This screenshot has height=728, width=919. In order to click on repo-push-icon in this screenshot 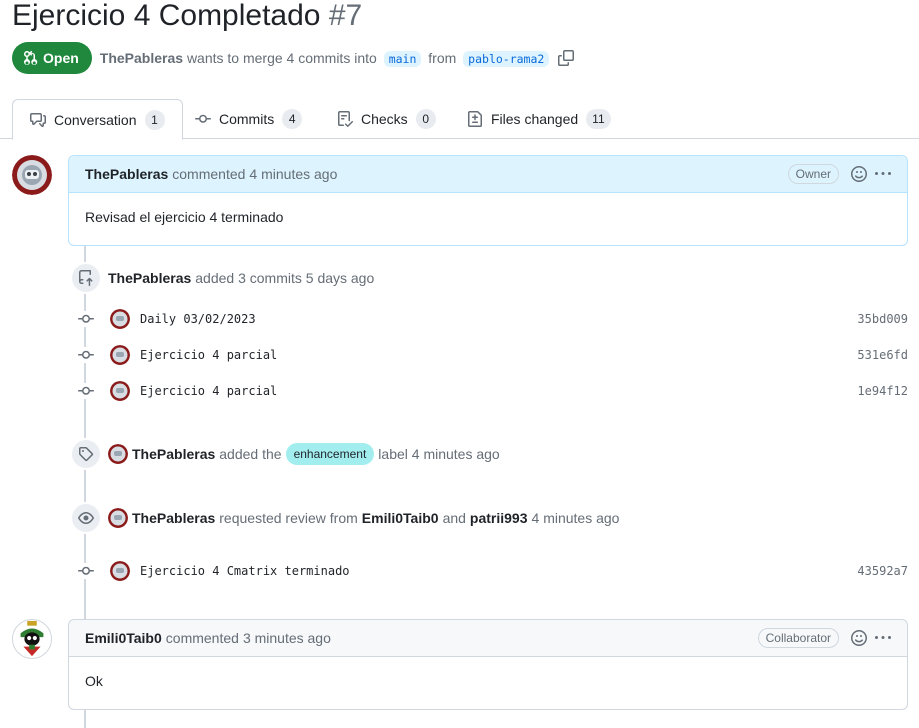, I will do `click(86, 278)`.